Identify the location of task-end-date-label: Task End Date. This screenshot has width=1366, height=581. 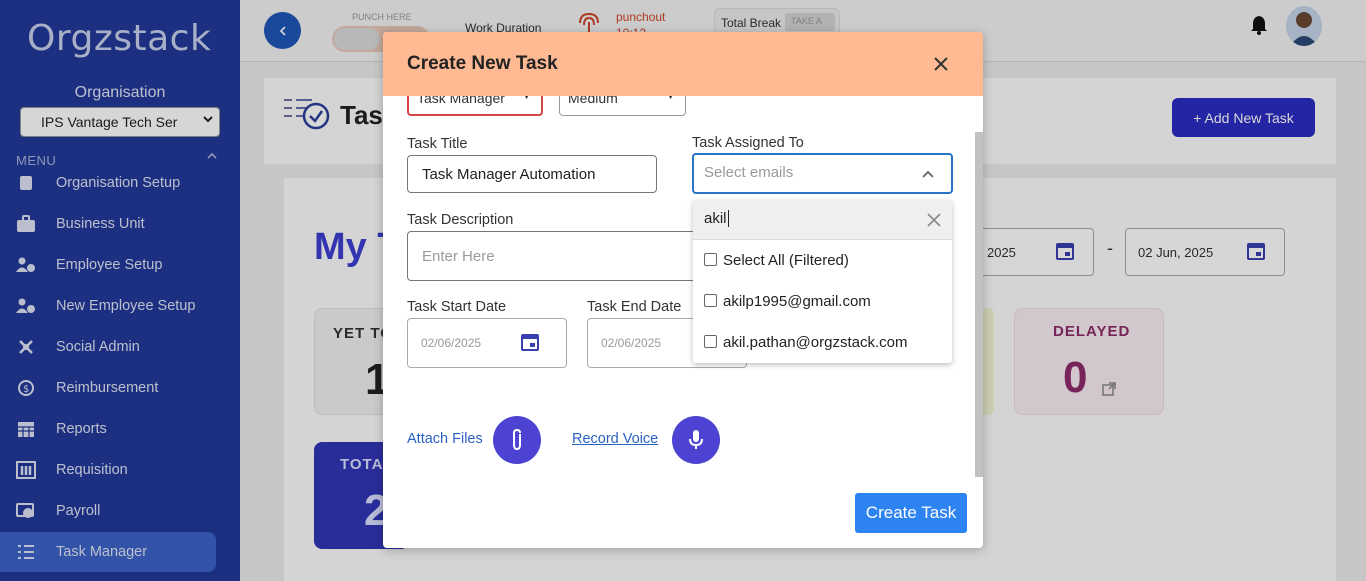
(634, 307).